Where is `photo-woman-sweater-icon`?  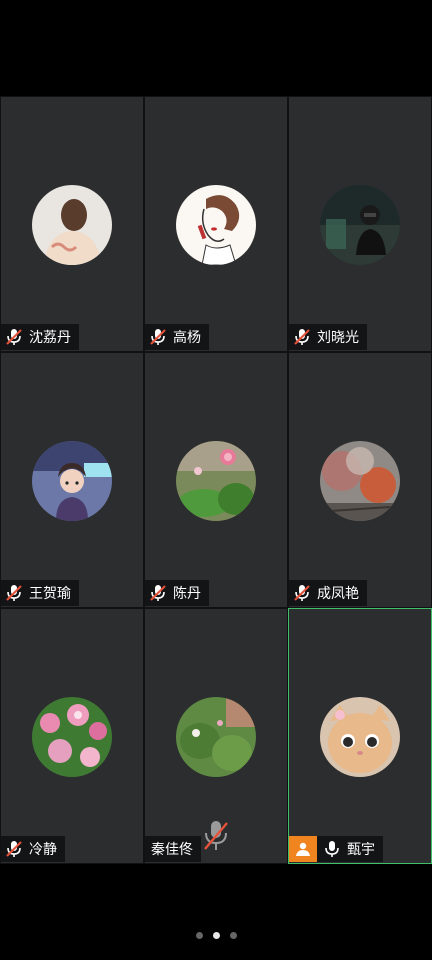
photo-woman-sweater-icon is located at coordinates (72, 225).